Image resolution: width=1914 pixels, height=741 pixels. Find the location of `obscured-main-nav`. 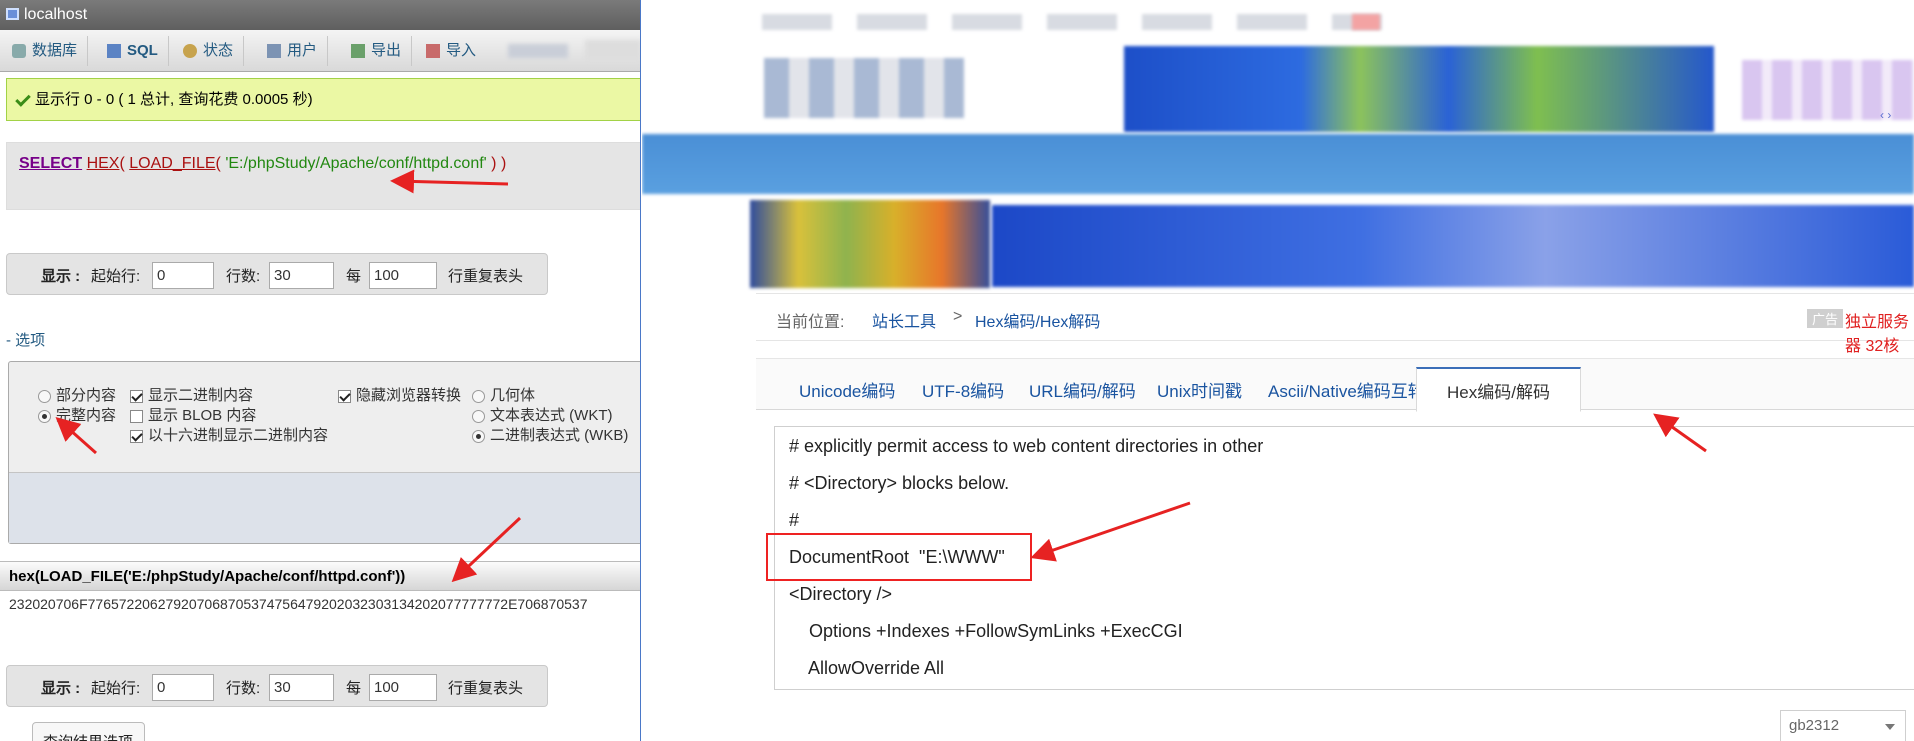

obscured-main-nav is located at coordinates (1278, 164).